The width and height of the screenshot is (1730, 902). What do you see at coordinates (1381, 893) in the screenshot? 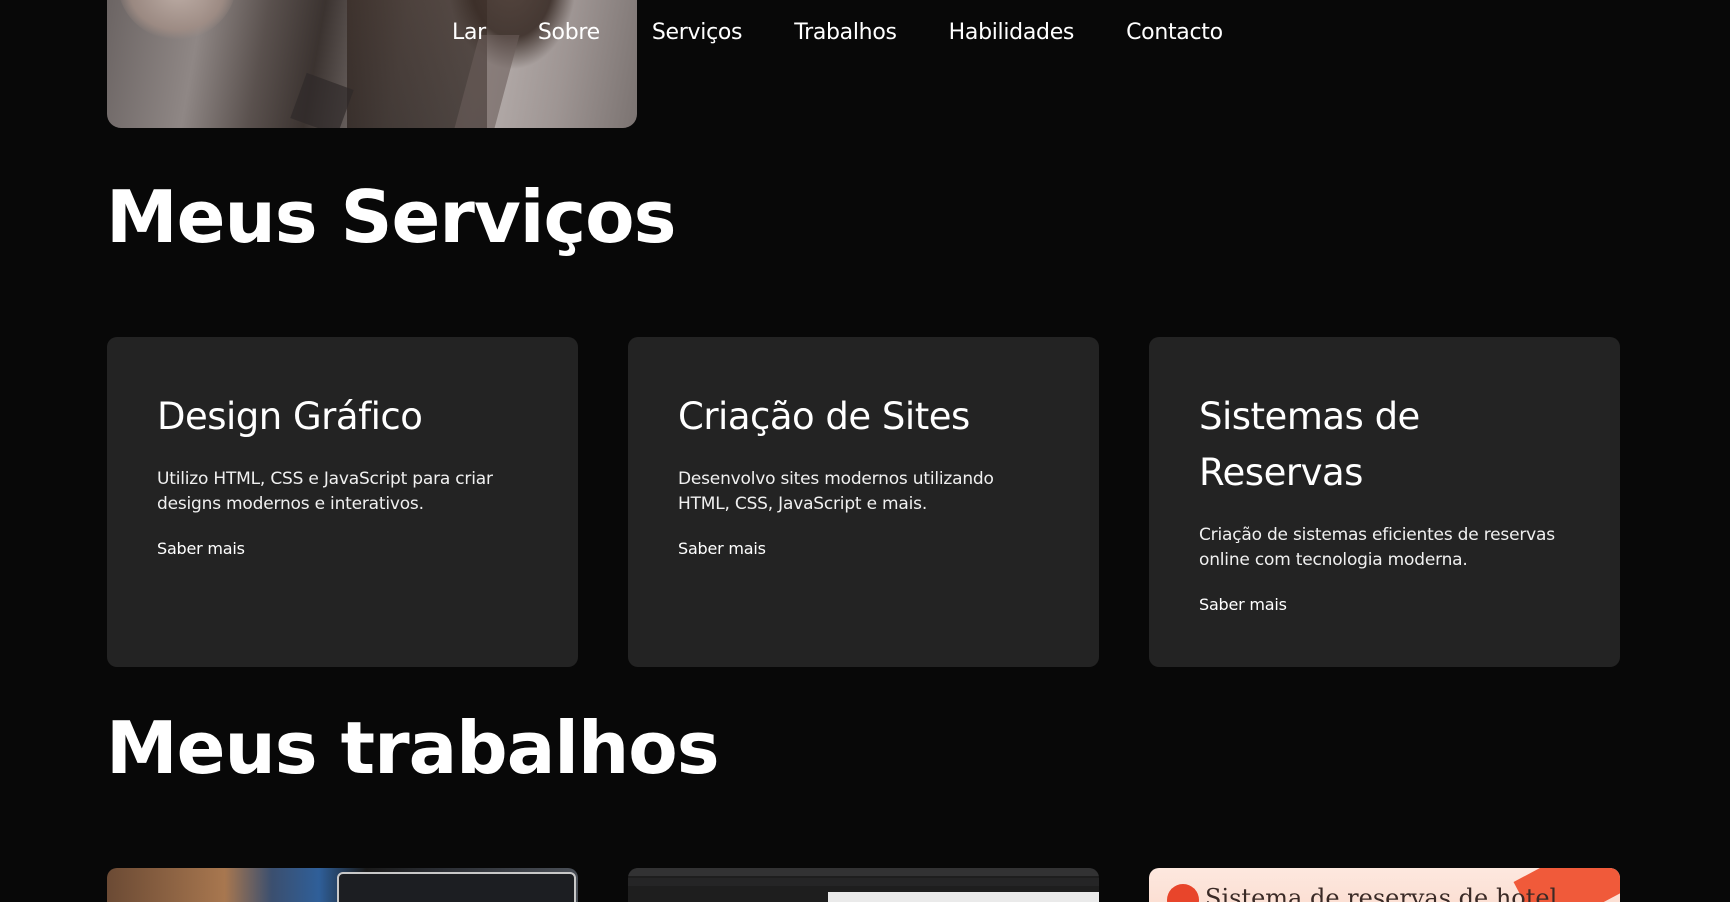
I see `work-caption: Sistema de reservas de hotel` at bounding box center [1381, 893].